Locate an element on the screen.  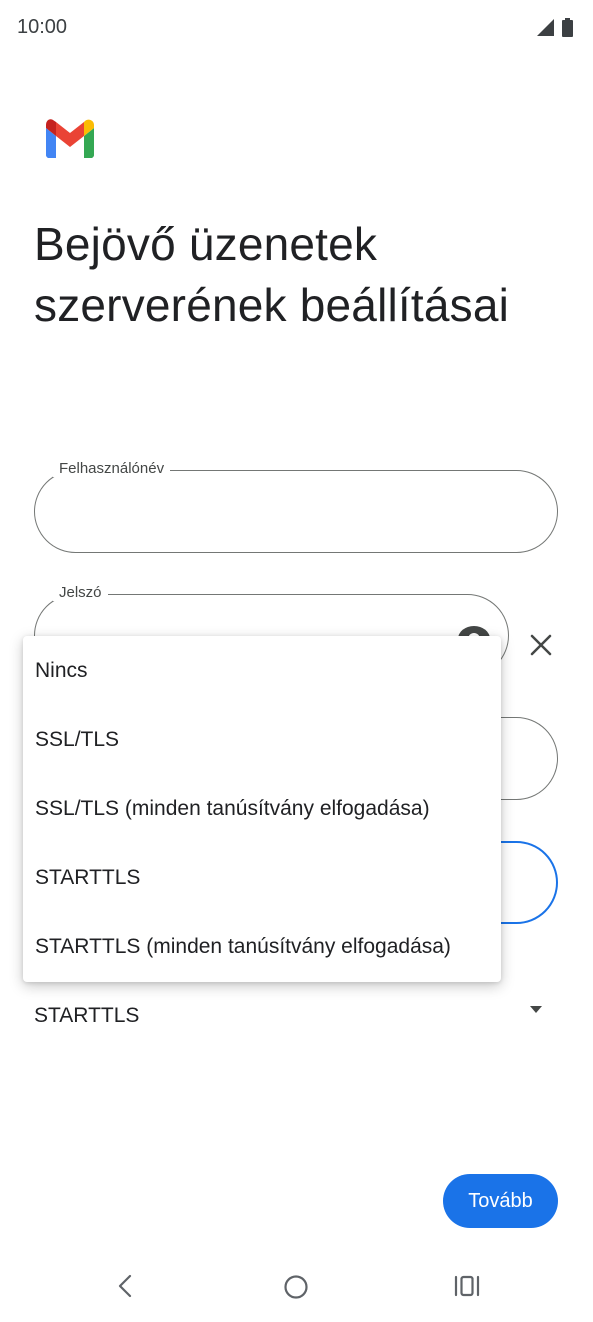
clear-icon is located at coordinates (541, 645).